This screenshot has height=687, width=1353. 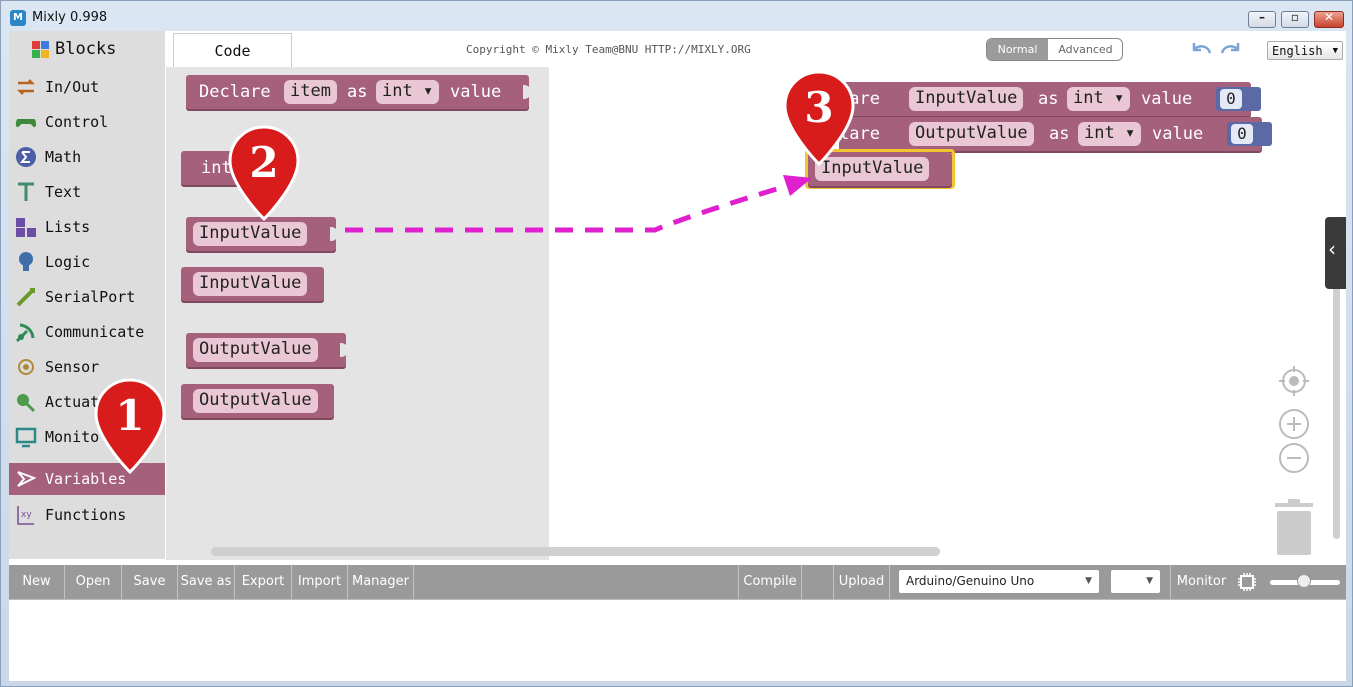 I want to click on category-control: Control, so click(x=87, y=122).